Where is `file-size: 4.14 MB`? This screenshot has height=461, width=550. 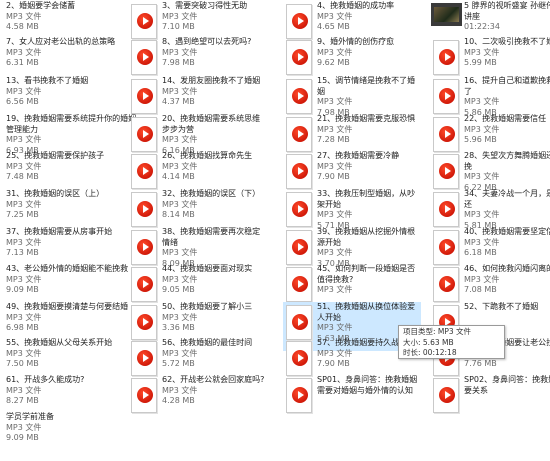
file-size: 4.14 MB is located at coordinates (178, 176).